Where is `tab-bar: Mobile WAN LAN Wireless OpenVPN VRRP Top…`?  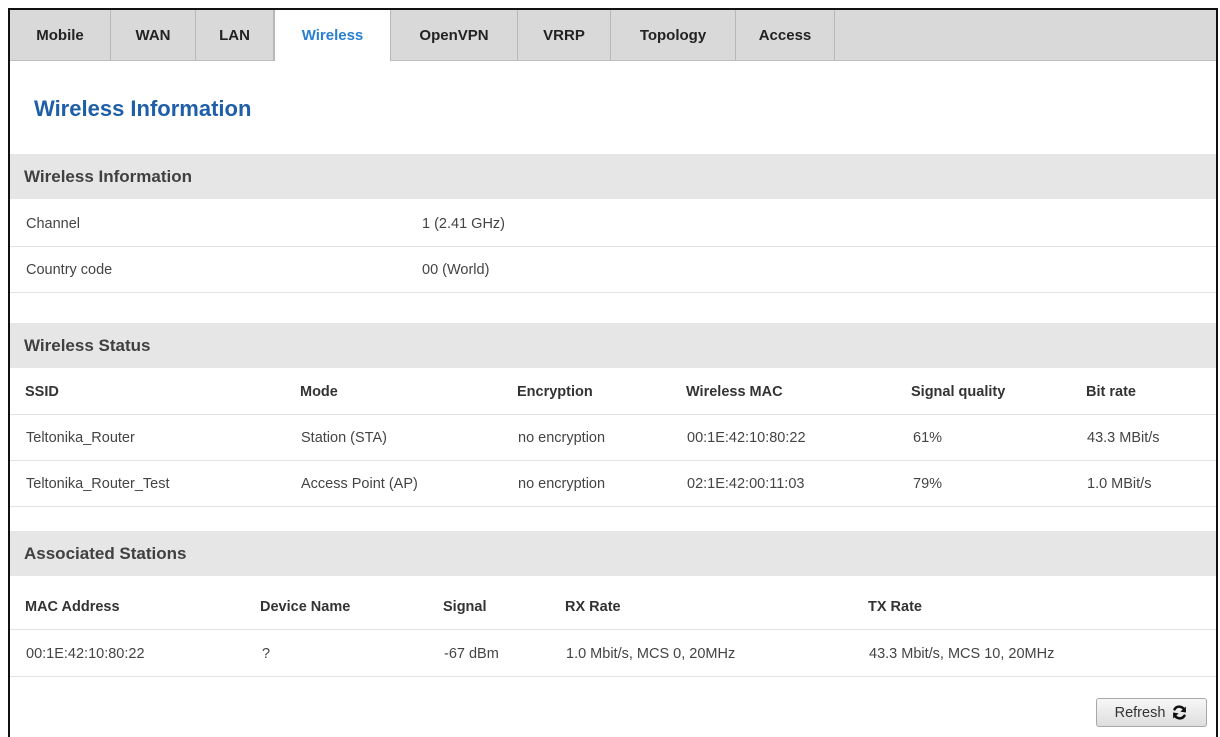 tab-bar: Mobile WAN LAN Wireless OpenVPN VRRP Top… is located at coordinates (613, 35).